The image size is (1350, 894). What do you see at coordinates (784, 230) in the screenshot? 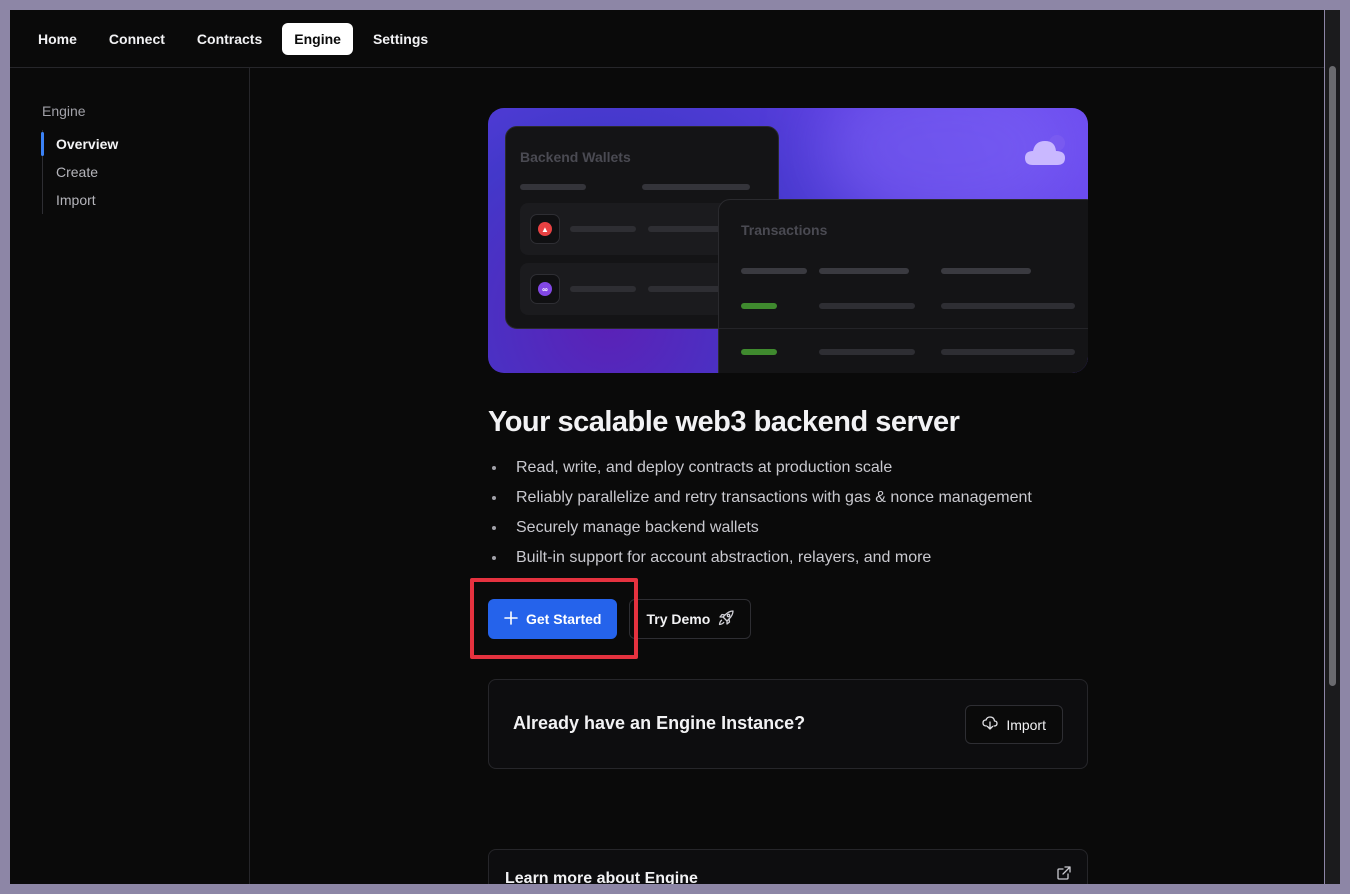
I see `transactions-title: Transactions` at bounding box center [784, 230].